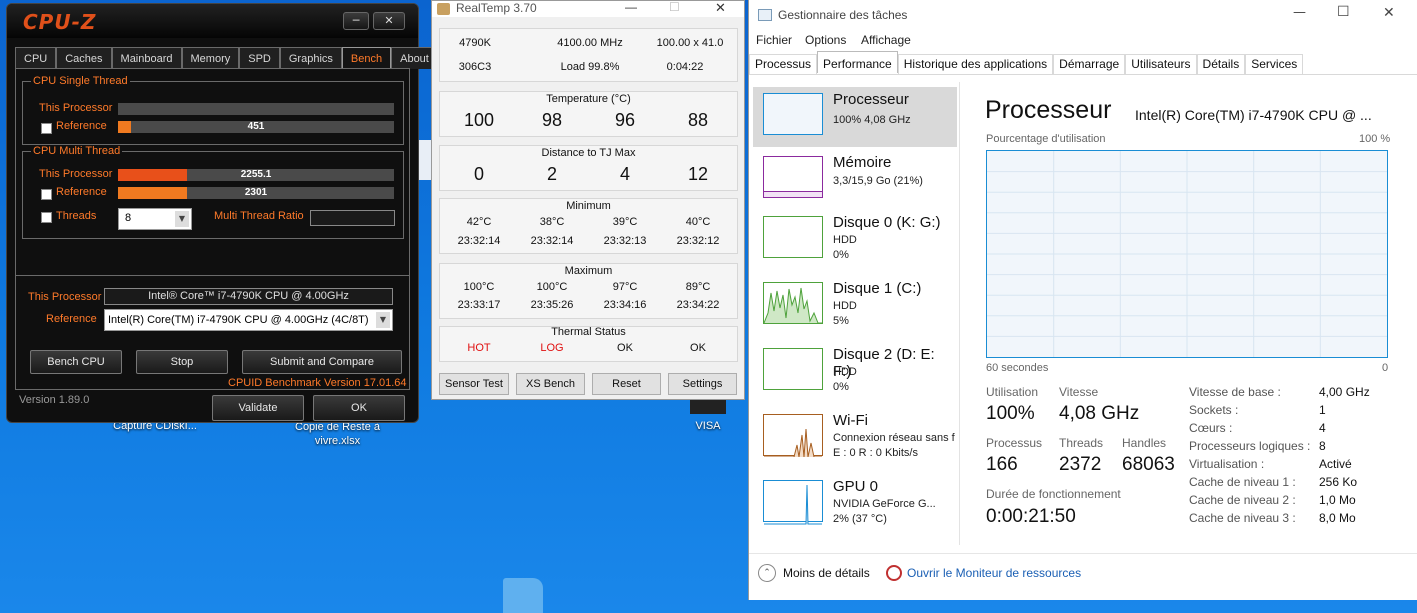 This screenshot has height=613, width=1417. I want to click on multi-this-value: 2255.1, so click(256, 174).